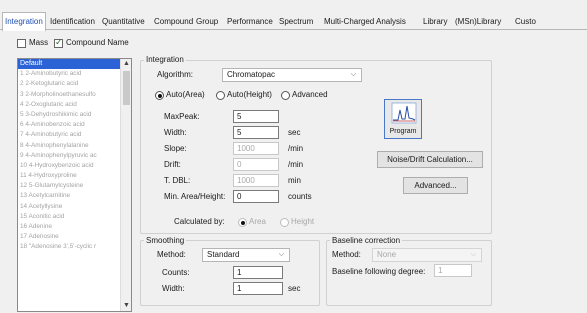 Image resolution: width=587 pixels, height=313 pixels. Describe the element at coordinates (256, 164) in the screenshot. I see `drift-input: 0` at that location.